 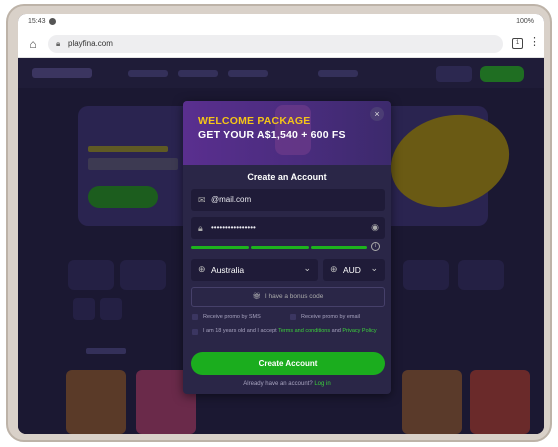 What do you see at coordinates (256, 296) in the screenshot?
I see `gift-icon: 🎁︎` at bounding box center [256, 296].